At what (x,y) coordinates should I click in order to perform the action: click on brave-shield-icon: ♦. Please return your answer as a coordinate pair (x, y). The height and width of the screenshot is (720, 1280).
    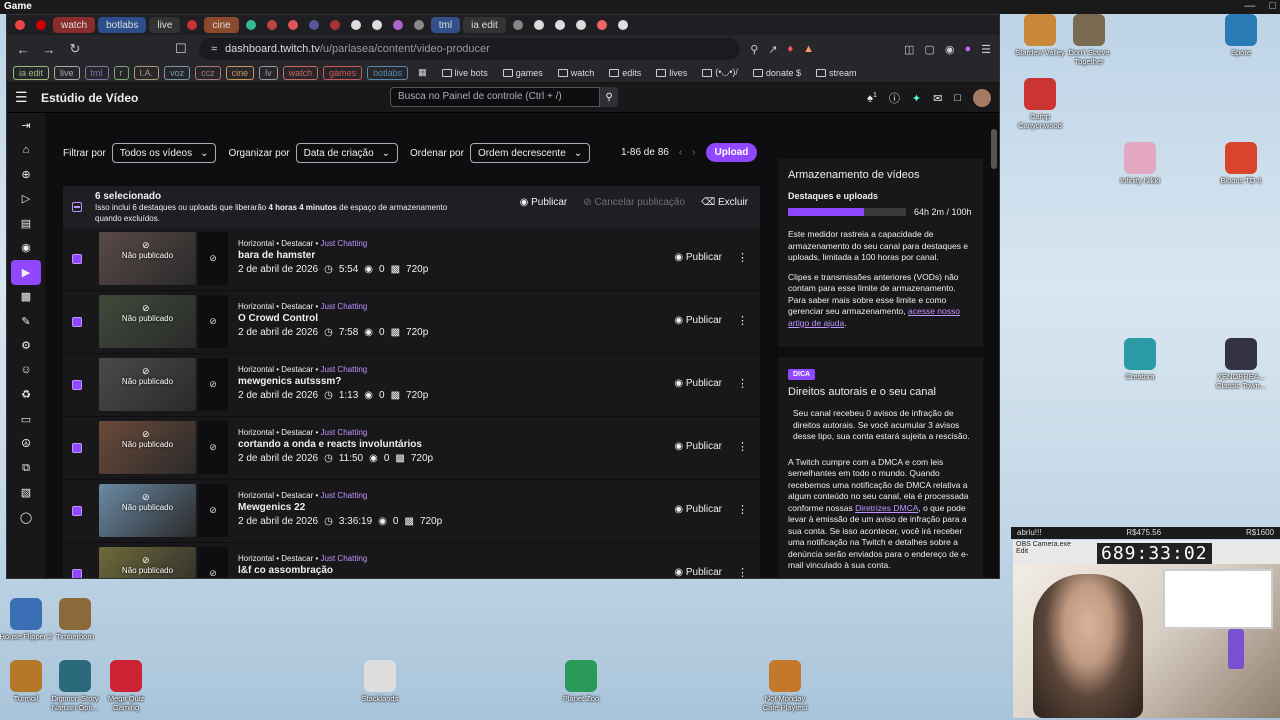
    Looking at the image, I should click on (791, 49).